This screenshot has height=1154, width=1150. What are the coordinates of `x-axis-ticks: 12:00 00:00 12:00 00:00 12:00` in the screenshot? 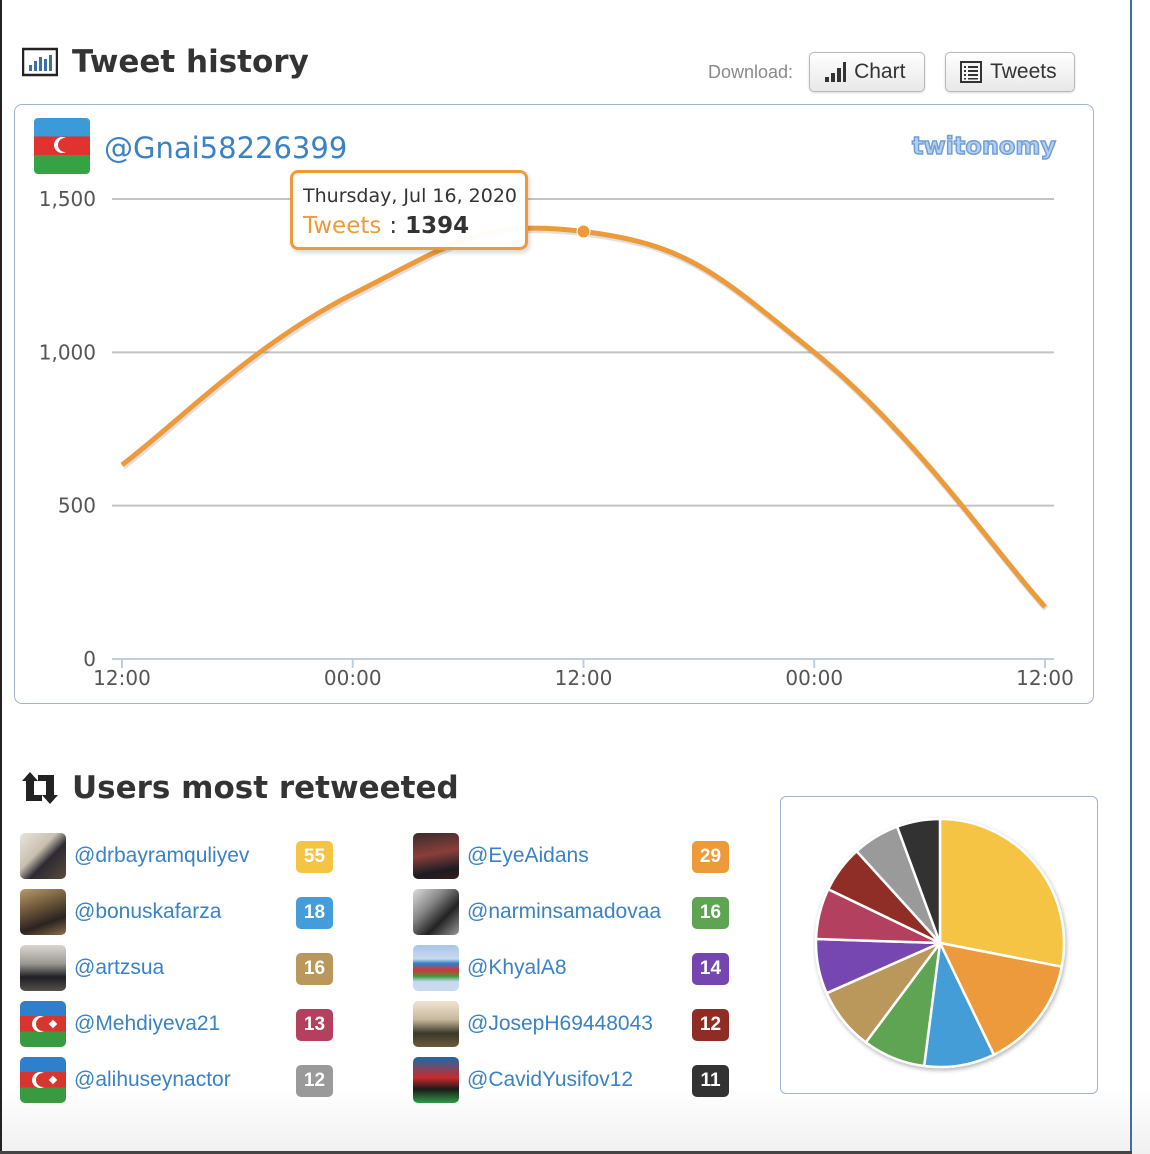 It's located at (583, 674).